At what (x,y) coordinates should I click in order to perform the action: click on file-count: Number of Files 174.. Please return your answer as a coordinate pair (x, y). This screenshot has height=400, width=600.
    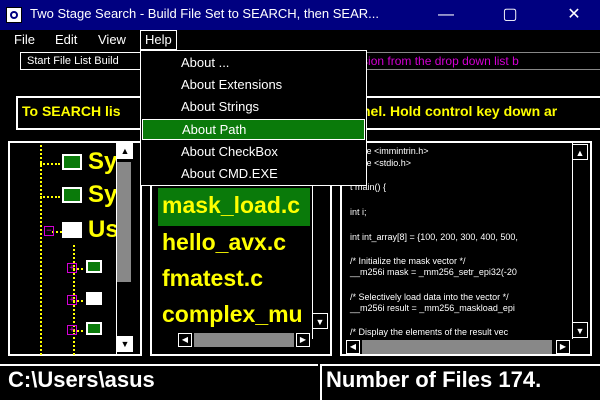
    Looking at the image, I should click on (434, 379).